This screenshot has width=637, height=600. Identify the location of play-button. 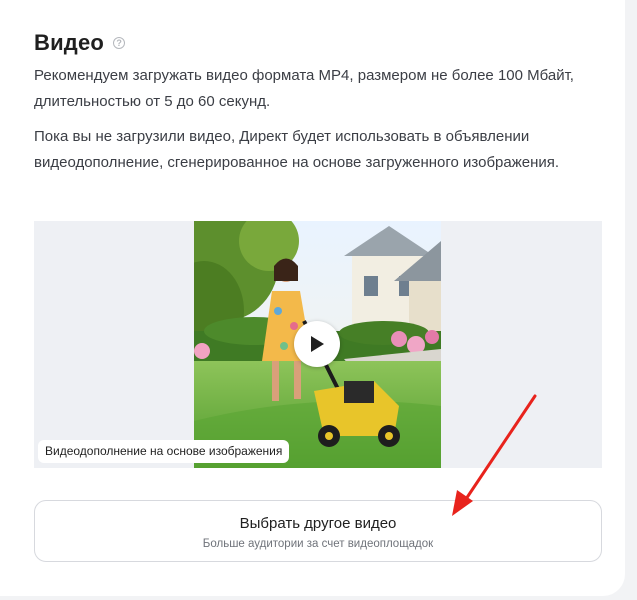
(317, 344).